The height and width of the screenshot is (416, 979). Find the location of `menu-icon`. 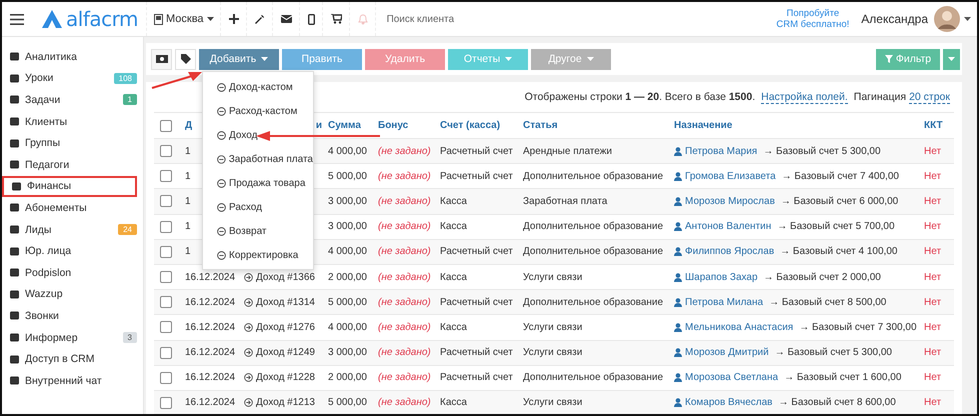

menu-icon is located at coordinates (17, 19).